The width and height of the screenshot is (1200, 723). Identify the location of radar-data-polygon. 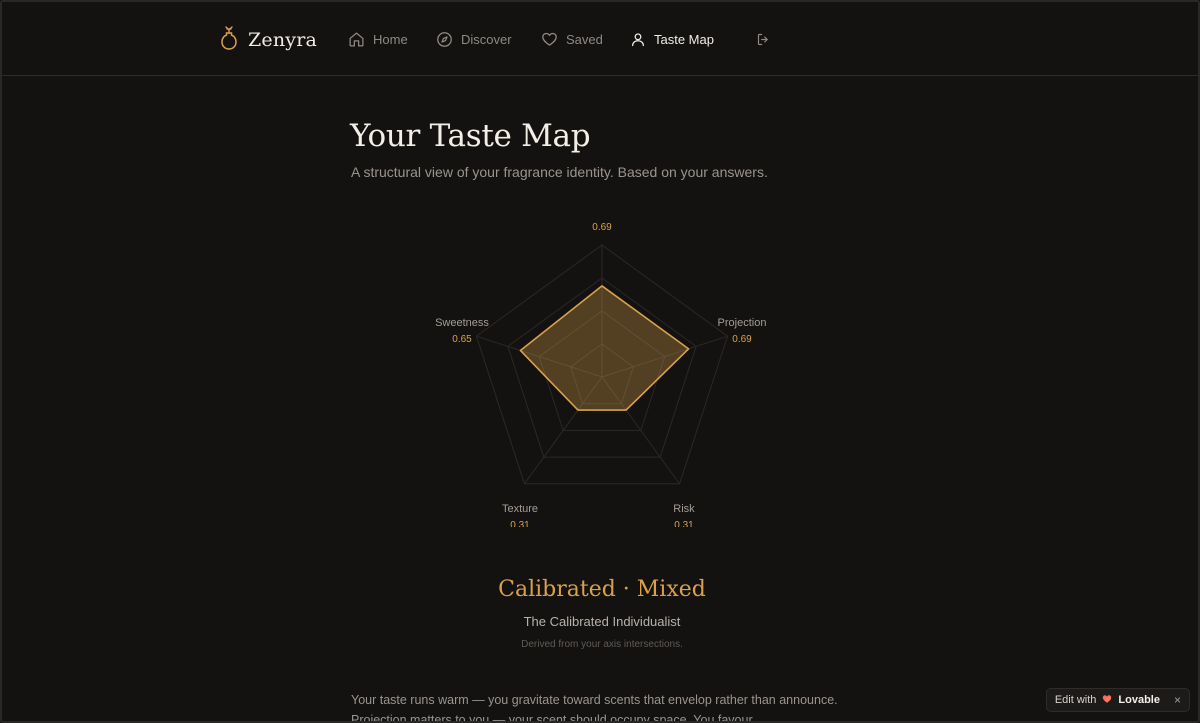
(604, 348).